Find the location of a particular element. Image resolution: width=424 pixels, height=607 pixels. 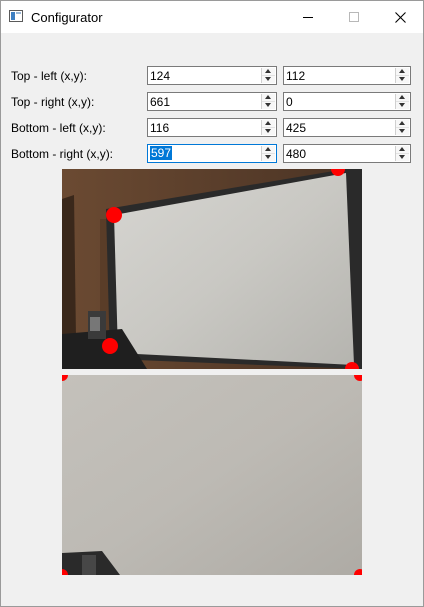

top-left-x-input is located at coordinates (204, 75).